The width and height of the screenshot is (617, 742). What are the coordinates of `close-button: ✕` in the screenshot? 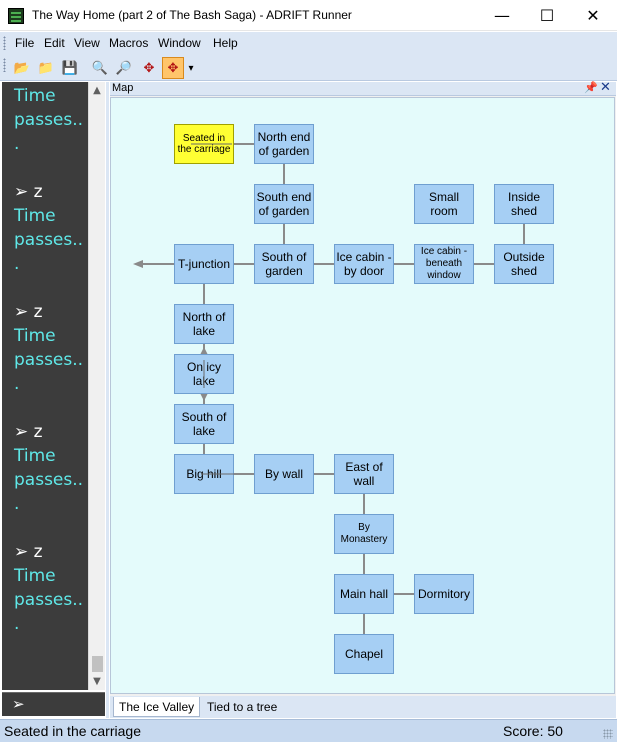 It's located at (593, 15).